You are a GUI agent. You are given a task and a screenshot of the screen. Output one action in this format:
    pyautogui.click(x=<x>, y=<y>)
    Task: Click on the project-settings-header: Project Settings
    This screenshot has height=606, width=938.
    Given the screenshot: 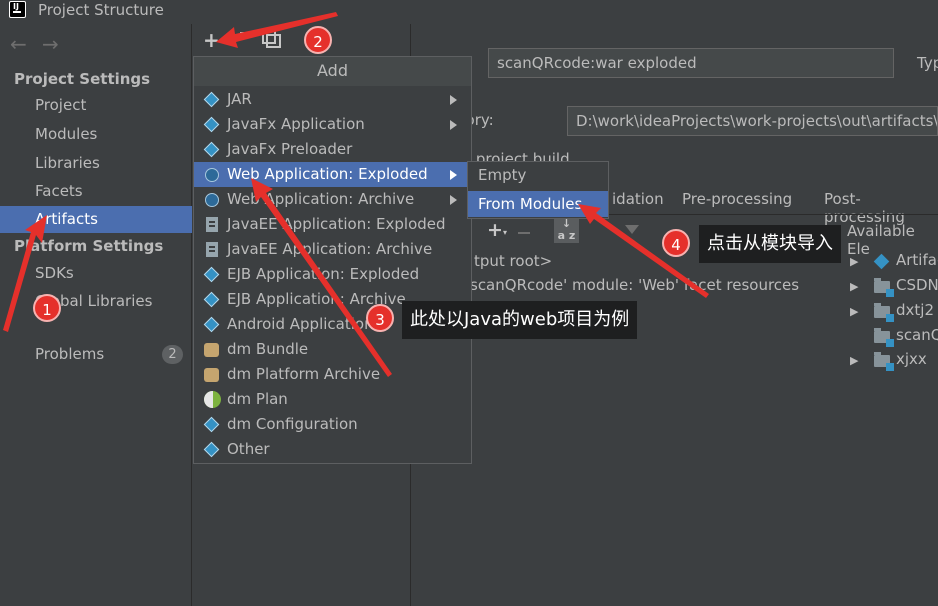 What is the action you would take?
    pyautogui.click(x=82, y=79)
    